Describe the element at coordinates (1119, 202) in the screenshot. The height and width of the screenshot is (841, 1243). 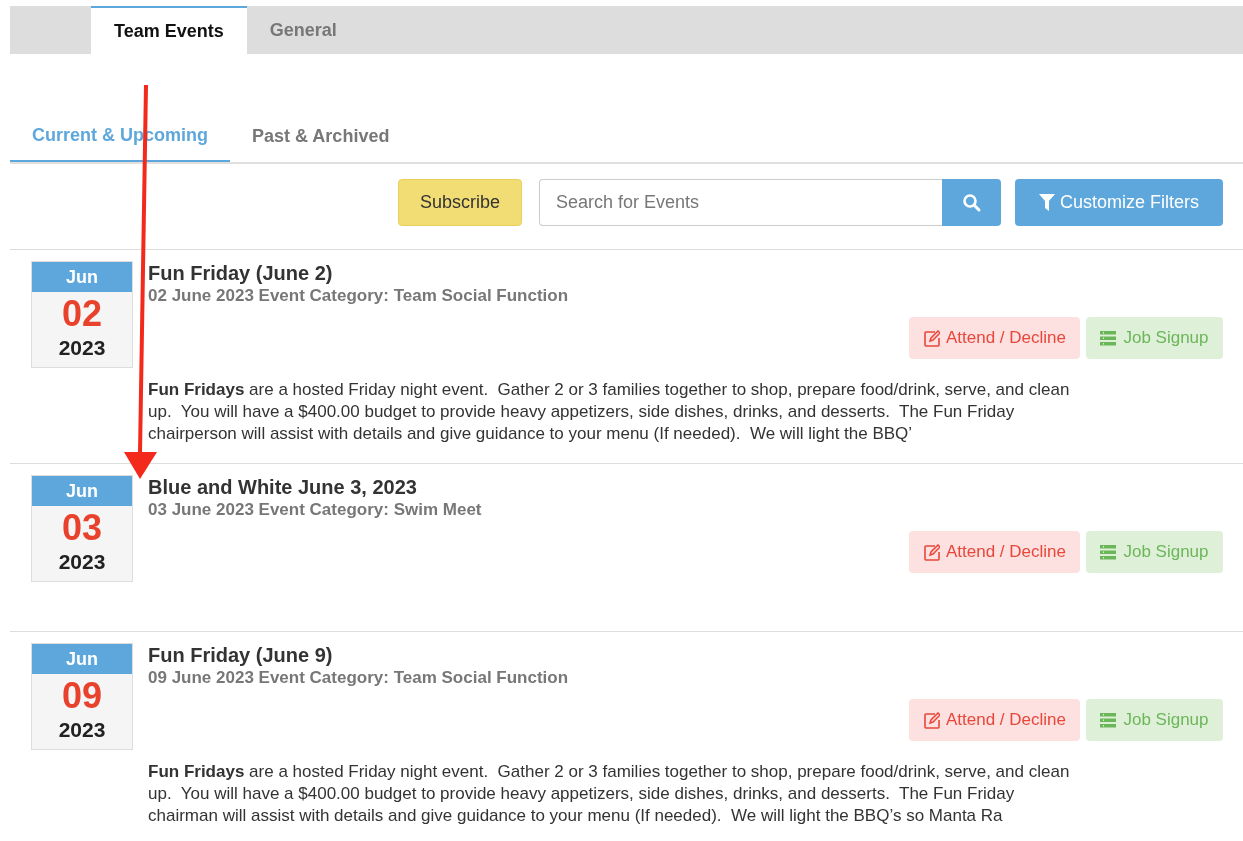
I see `customize-filters-button: Customize Filters` at that location.